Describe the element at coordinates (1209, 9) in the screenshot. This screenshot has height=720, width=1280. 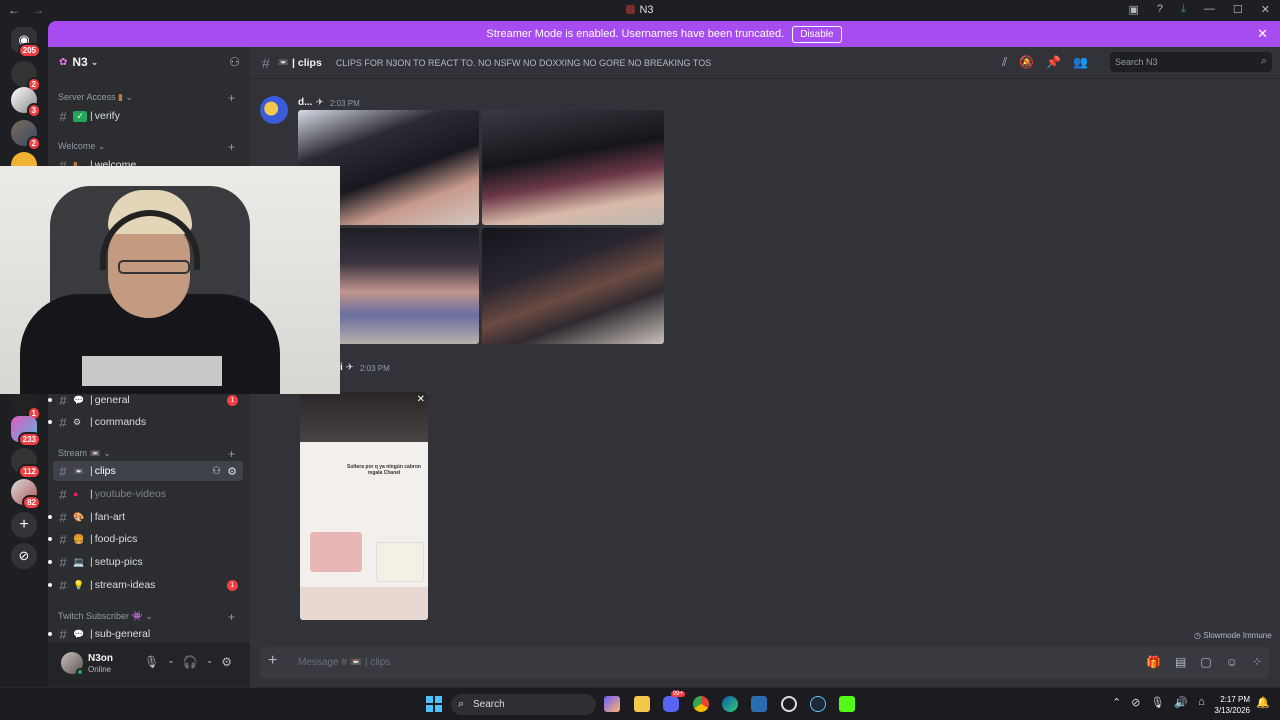
I see `minimize-icon: —` at that location.